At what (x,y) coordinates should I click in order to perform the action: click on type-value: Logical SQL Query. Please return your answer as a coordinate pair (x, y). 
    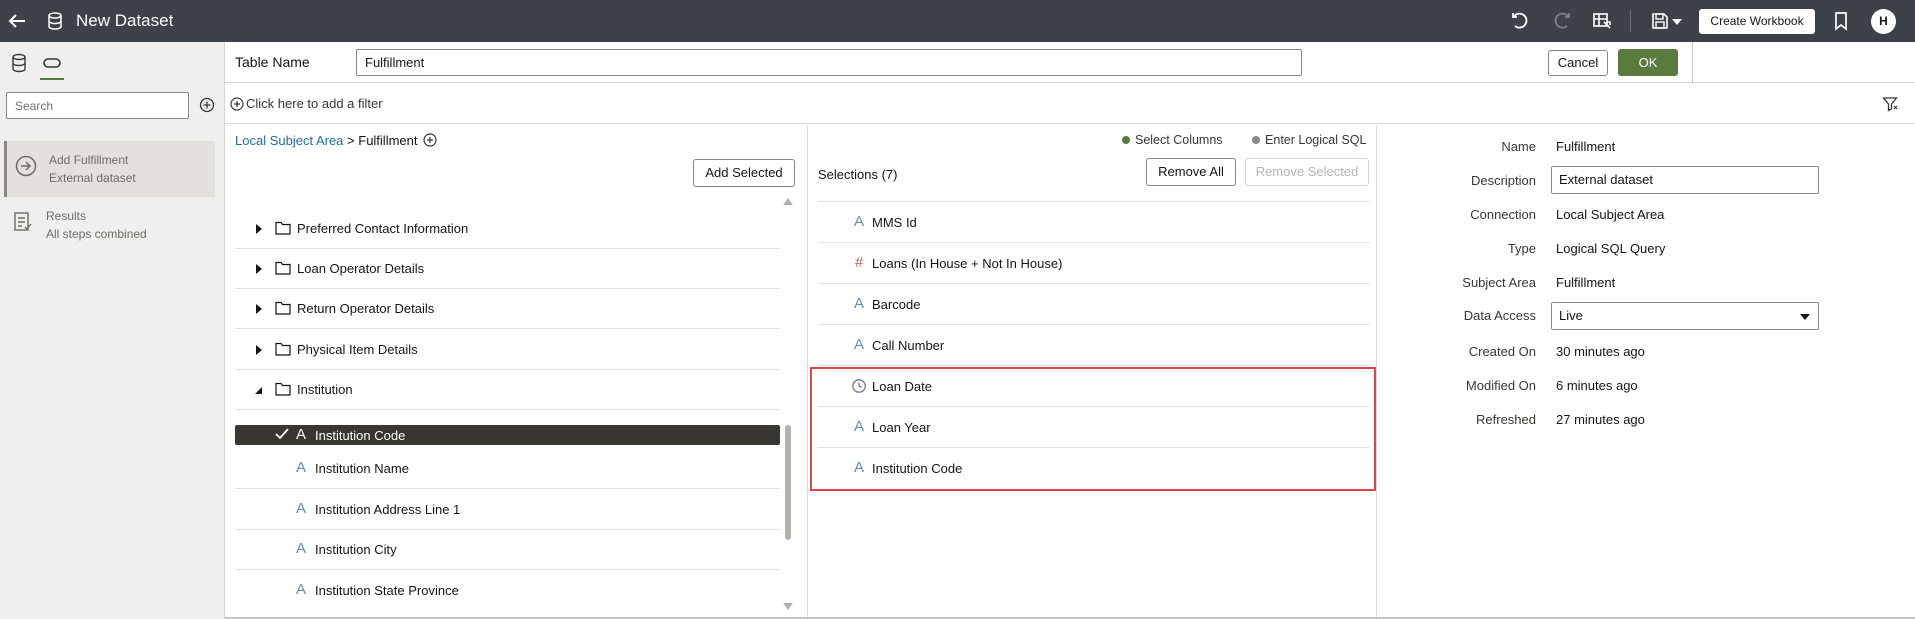
    Looking at the image, I should click on (1611, 248).